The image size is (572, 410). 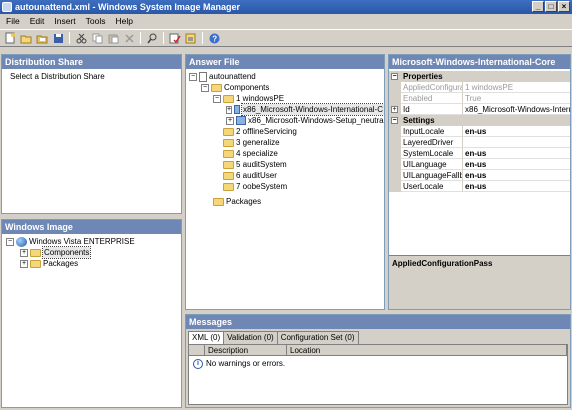 What do you see at coordinates (479, 76) in the screenshot?
I see `category-properties: − Properties` at bounding box center [479, 76].